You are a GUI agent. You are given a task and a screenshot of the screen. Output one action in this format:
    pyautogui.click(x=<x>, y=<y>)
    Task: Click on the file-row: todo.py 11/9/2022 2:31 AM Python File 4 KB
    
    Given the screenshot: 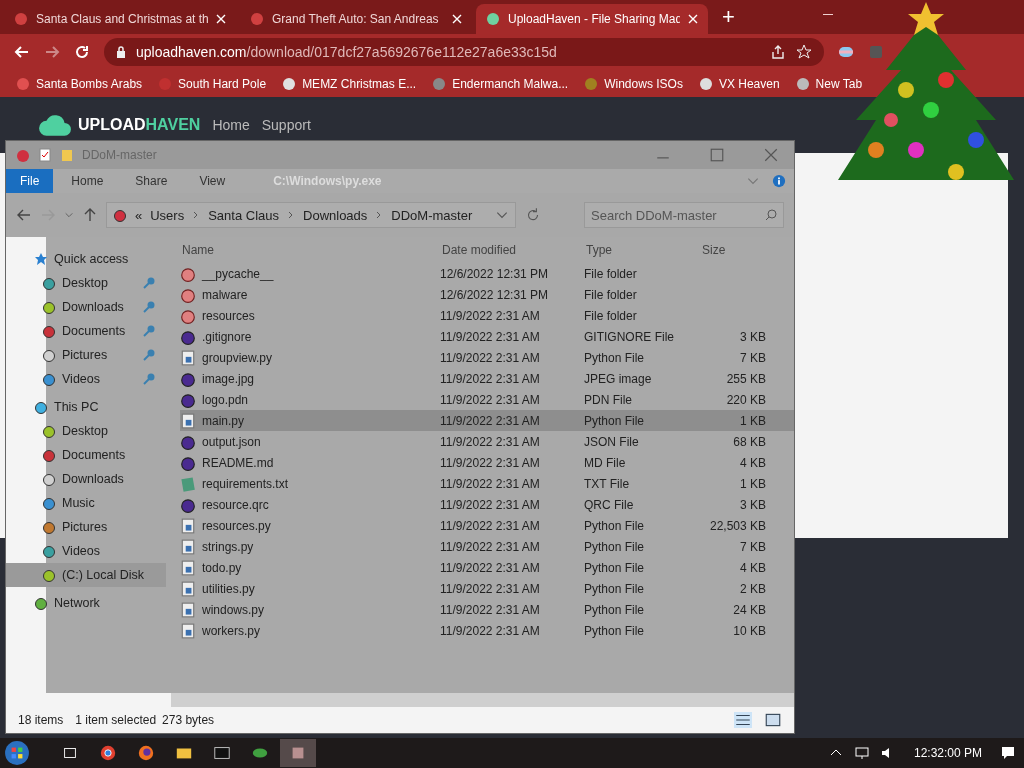 What is the action you would take?
    pyautogui.click(x=487, y=567)
    